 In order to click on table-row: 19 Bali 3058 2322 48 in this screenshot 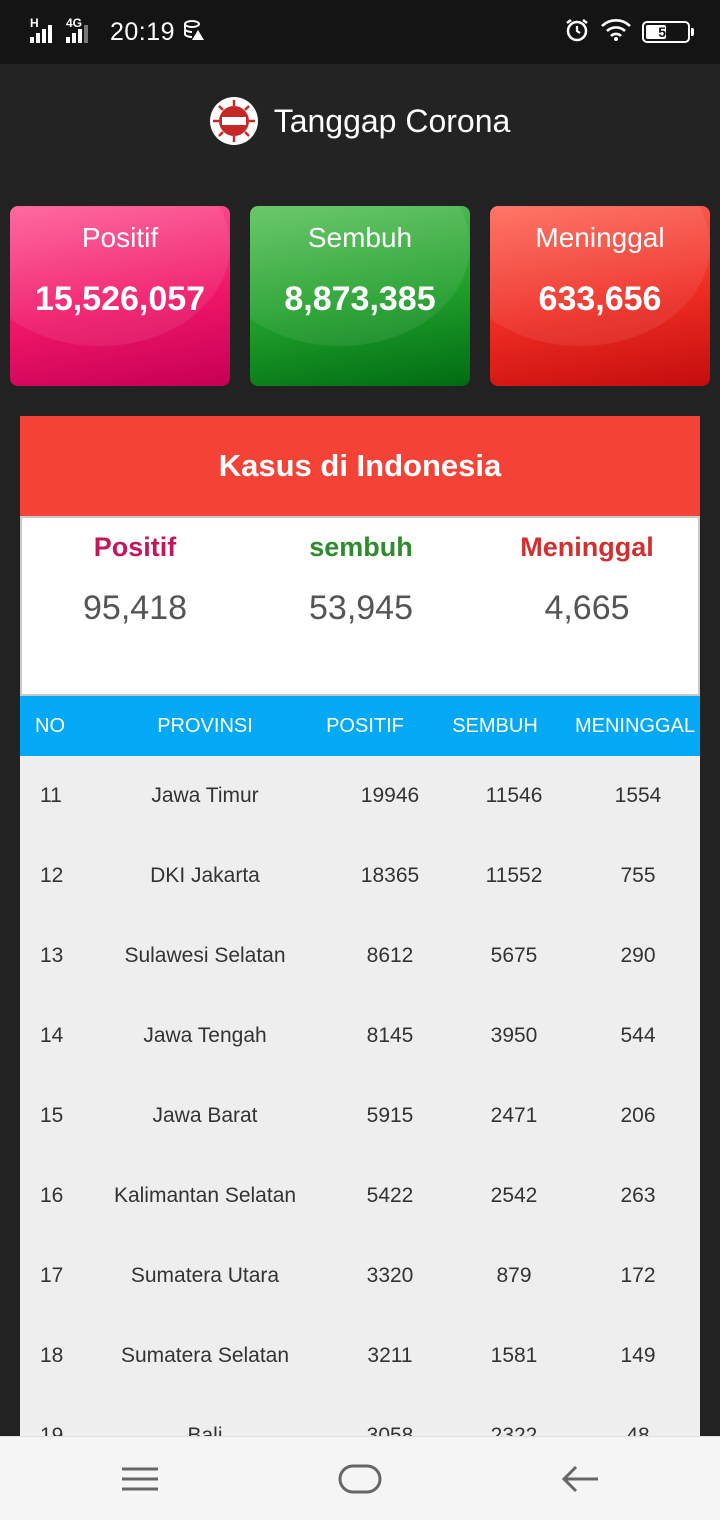, I will do `click(360, 1416)`.